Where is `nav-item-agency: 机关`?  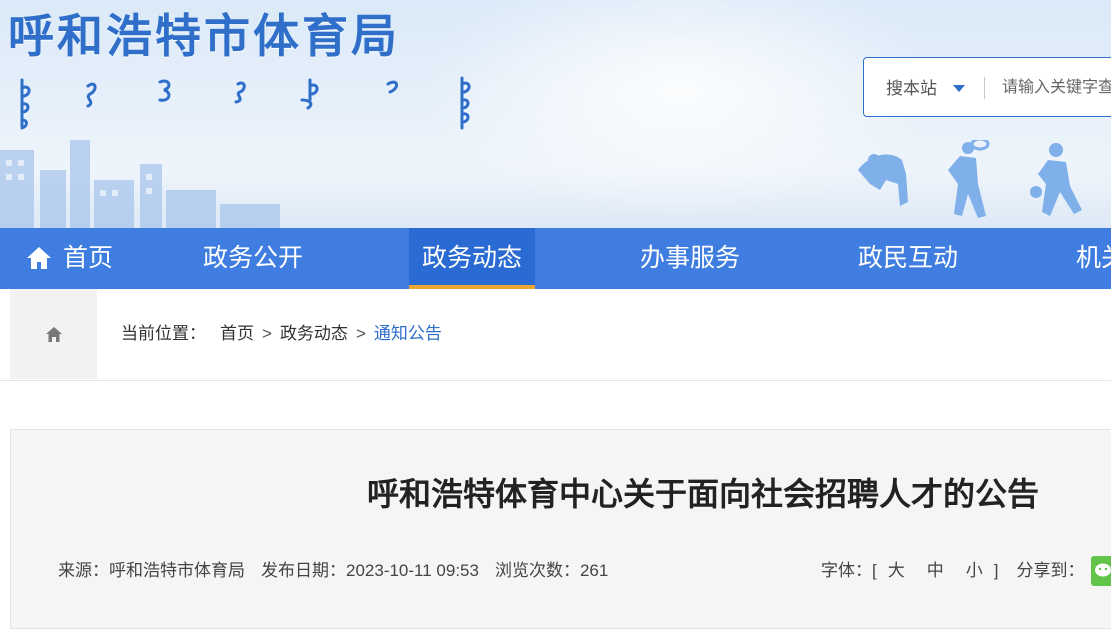
nav-item-agency: 机关 is located at coordinates (1093, 258).